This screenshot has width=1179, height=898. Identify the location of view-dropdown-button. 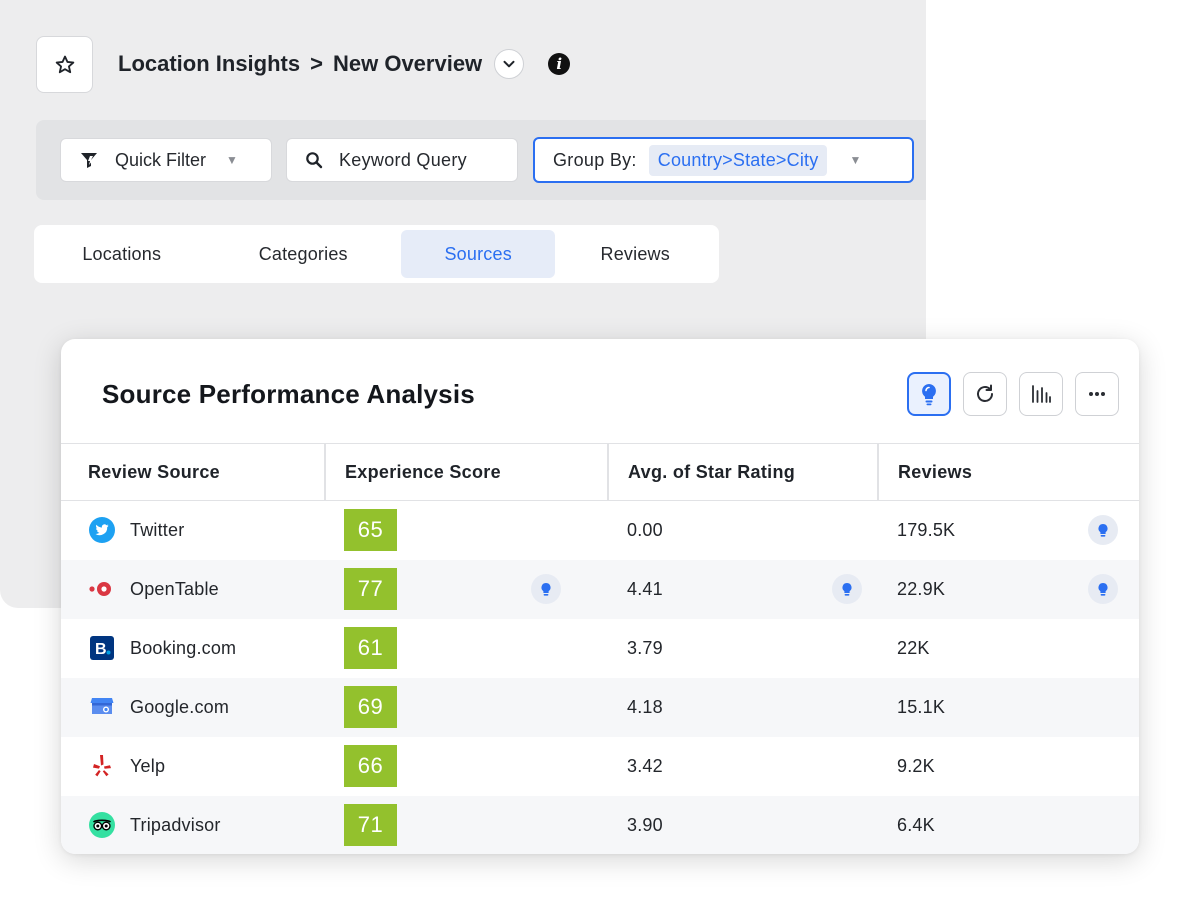
(509, 64).